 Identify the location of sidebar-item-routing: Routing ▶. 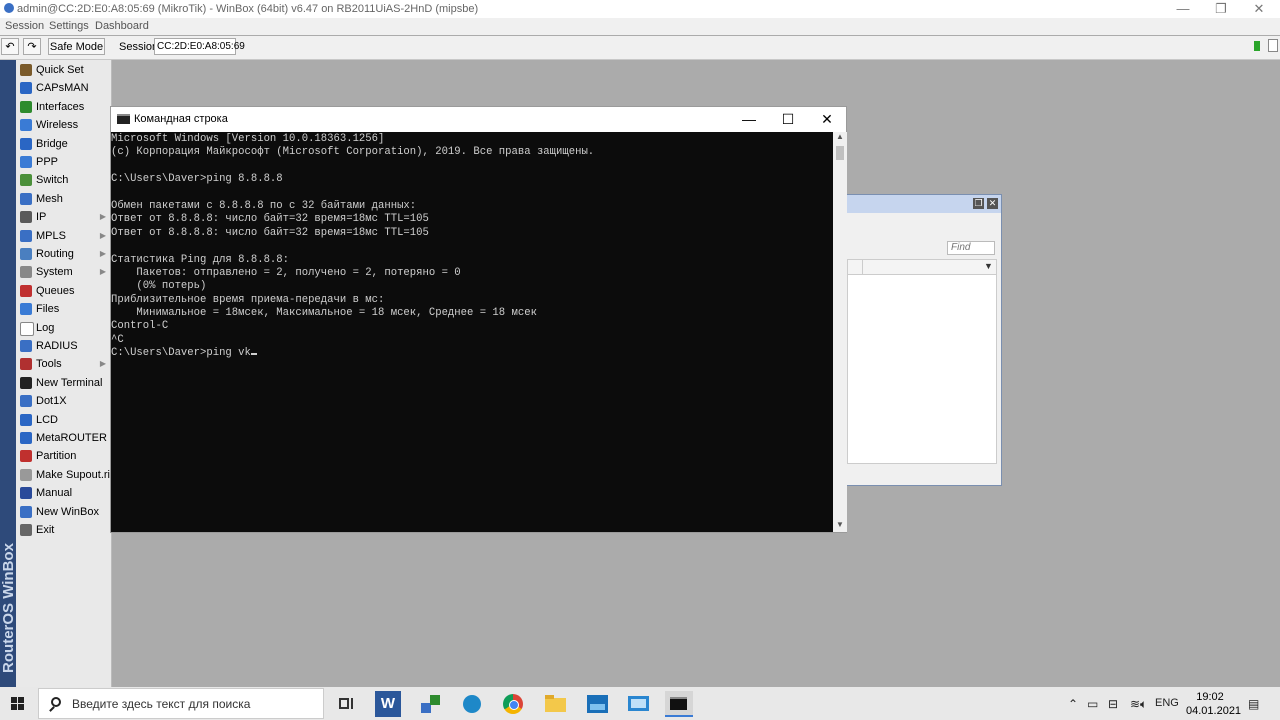
(64, 254).